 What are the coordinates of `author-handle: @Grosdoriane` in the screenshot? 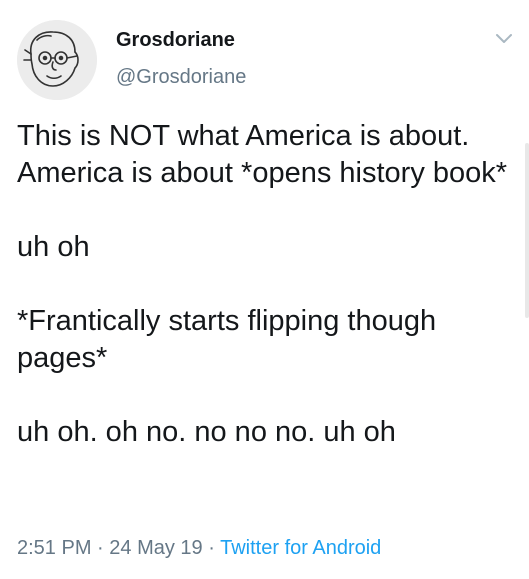 It's located at (181, 77).